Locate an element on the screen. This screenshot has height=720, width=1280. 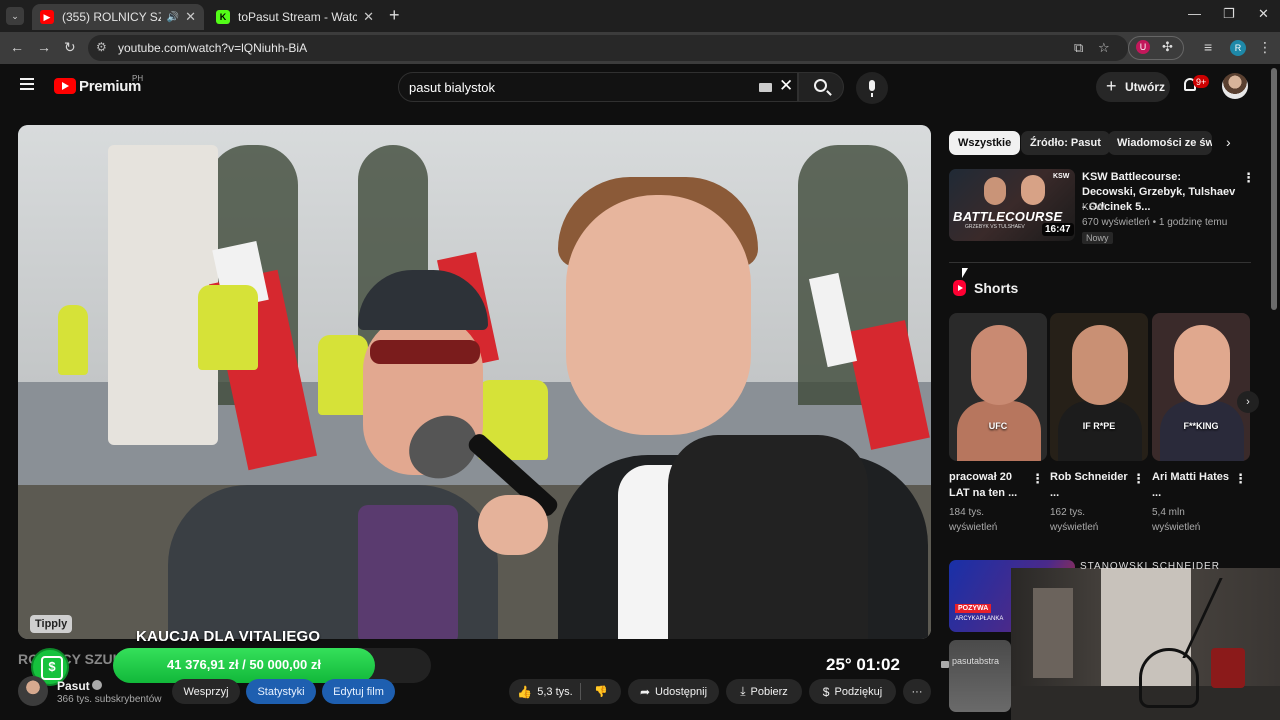
search-button is located at coordinates (821, 87).